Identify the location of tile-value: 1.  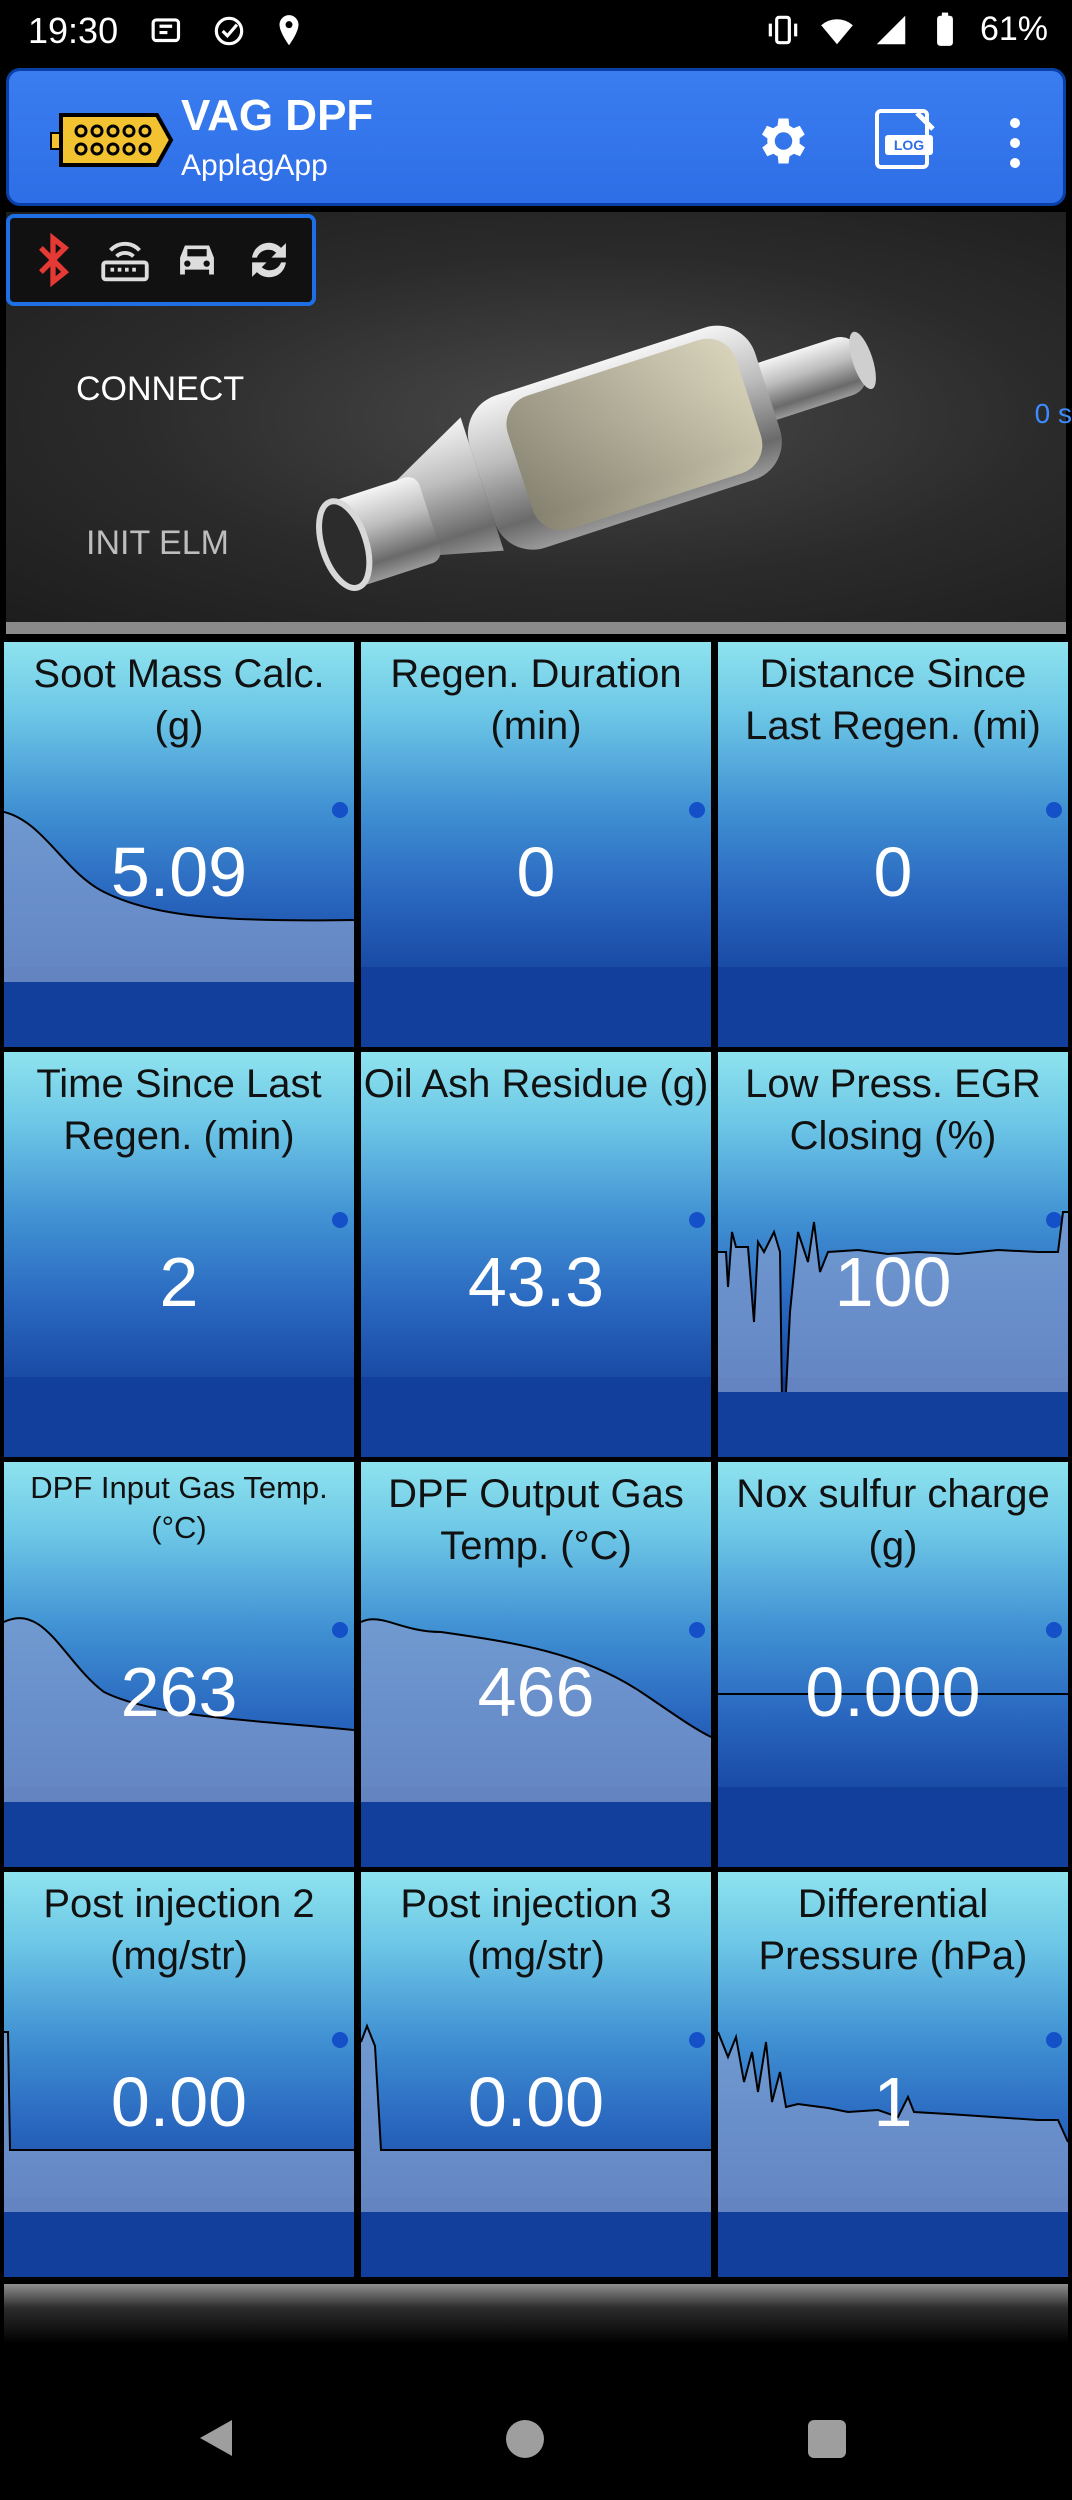
(893, 2102).